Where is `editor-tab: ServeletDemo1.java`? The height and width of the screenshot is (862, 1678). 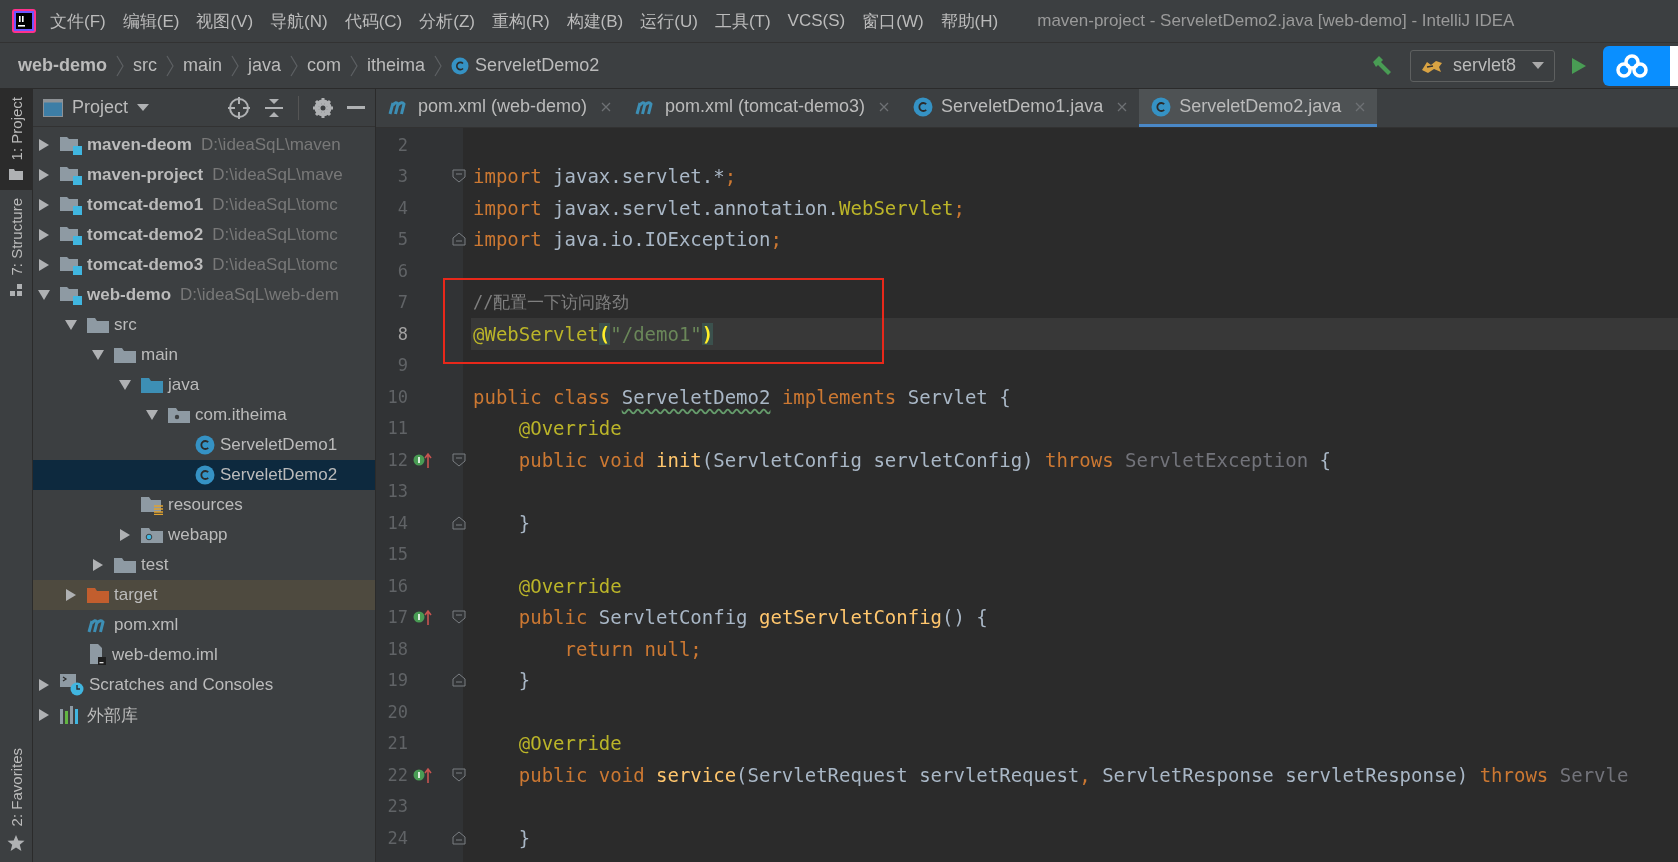
editor-tab: ServeletDemo1.java is located at coordinates (1020, 108).